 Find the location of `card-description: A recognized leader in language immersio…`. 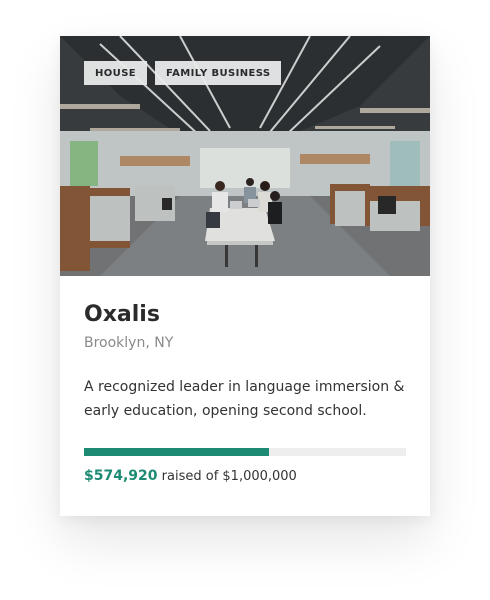

card-description: A recognized leader in language immersio… is located at coordinates (244, 399).